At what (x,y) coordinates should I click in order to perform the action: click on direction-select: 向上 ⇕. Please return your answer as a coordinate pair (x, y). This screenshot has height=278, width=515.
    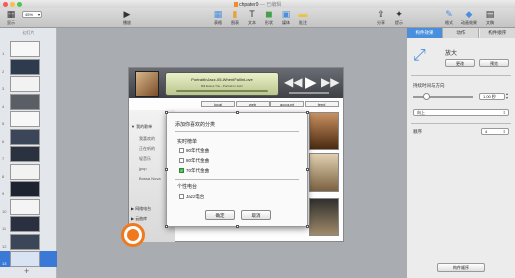
    Looking at the image, I should click on (461, 112).